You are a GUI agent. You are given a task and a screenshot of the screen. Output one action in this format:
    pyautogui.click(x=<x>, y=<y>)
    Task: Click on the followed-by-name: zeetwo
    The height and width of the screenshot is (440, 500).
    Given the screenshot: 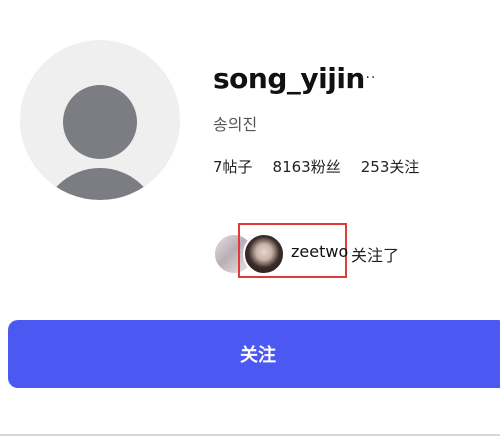 What is the action you would take?
    pyautogui.click(x=319, y=251)
    